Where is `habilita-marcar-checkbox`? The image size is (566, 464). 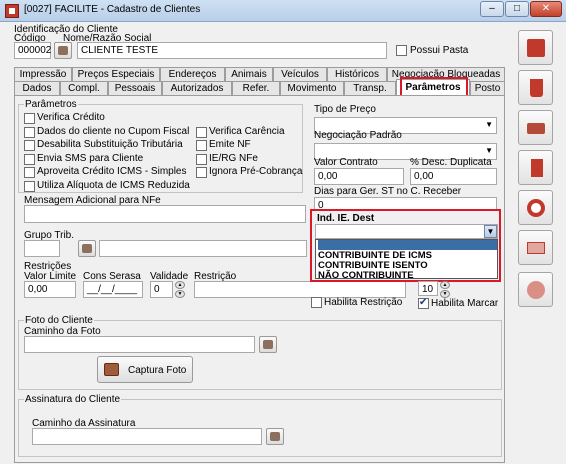 habilita-marcar-checkbox is located at coordinates (423, 303).